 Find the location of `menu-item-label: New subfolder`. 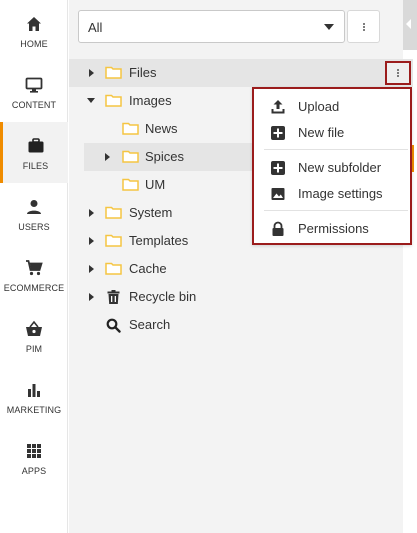

menu-item-label: New subfolder is located at coordinates (340, 167).